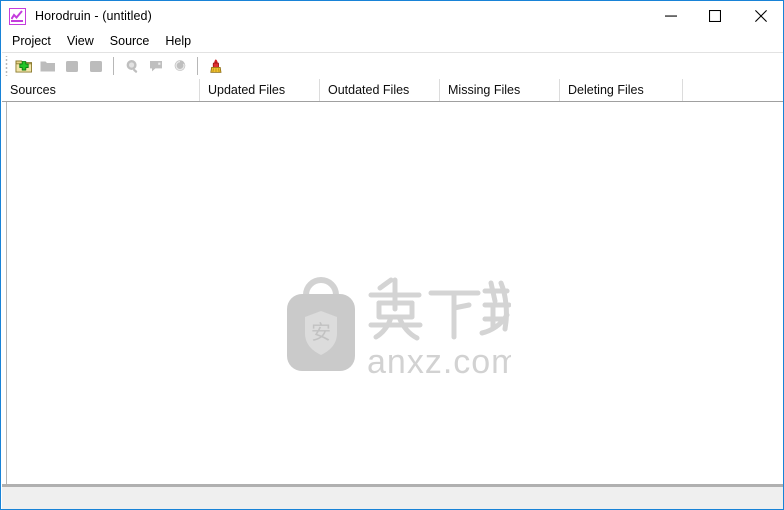 The height and width of the screenshot is (510, 784). I want to click on refresh-button, so click(179, 66).